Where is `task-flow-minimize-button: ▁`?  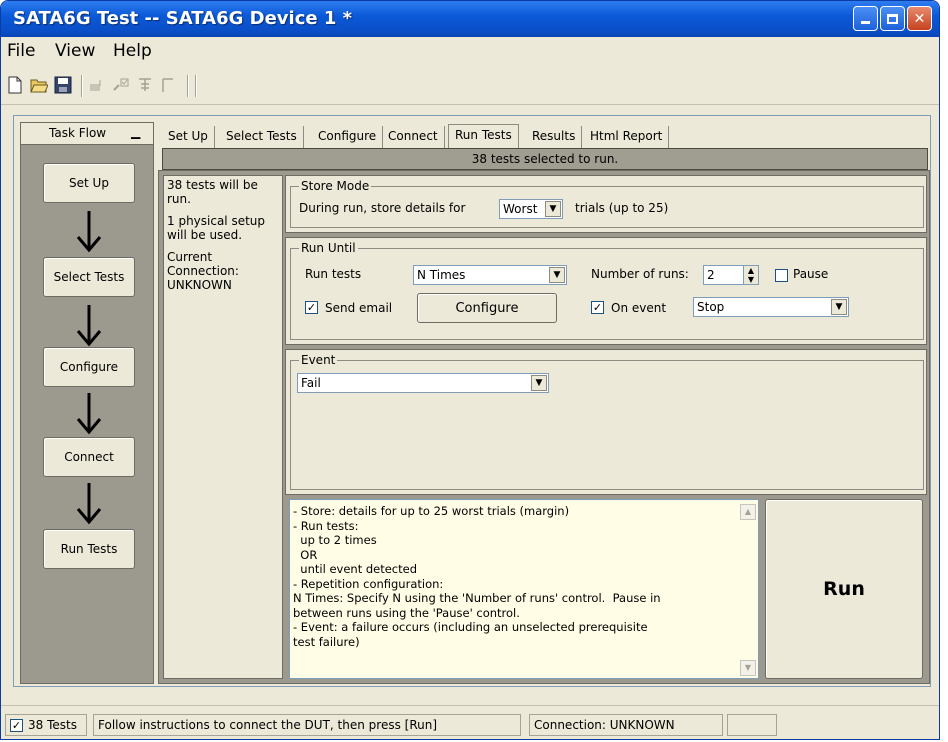 task-flow-minimize-button: ▁ is located at coordinates (139, 133).